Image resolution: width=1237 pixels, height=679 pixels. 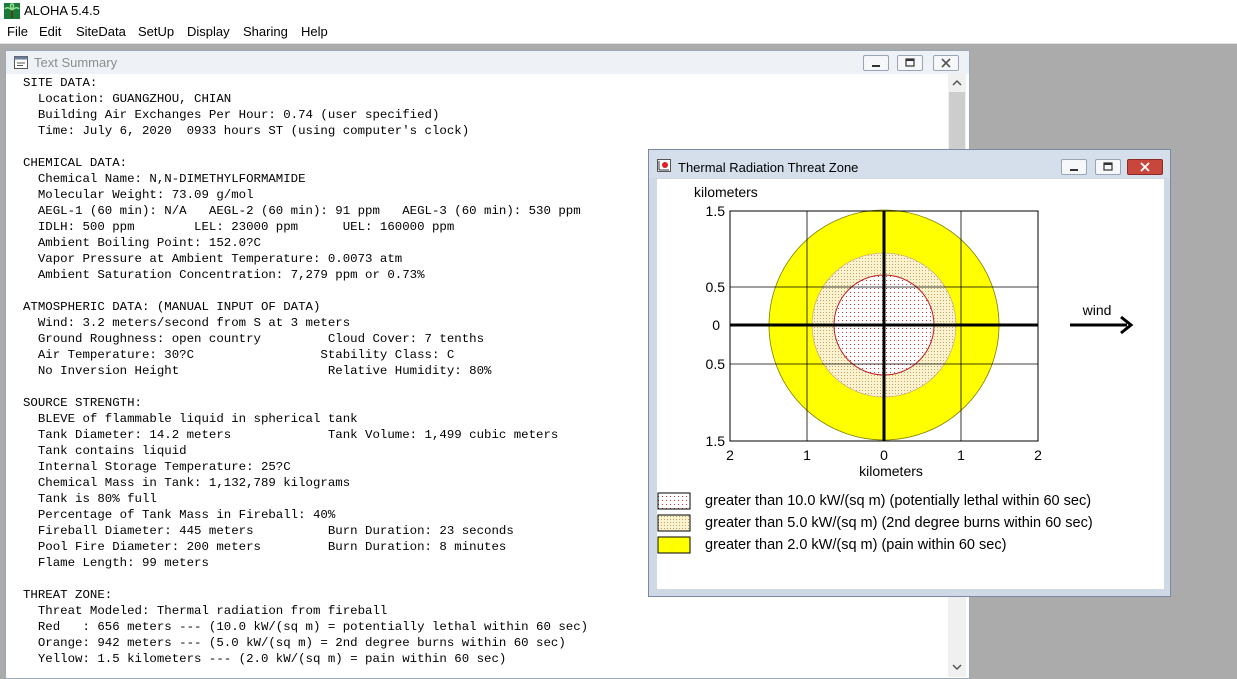 I want to click on scroll-down-icon, so click(x=957, y=667).